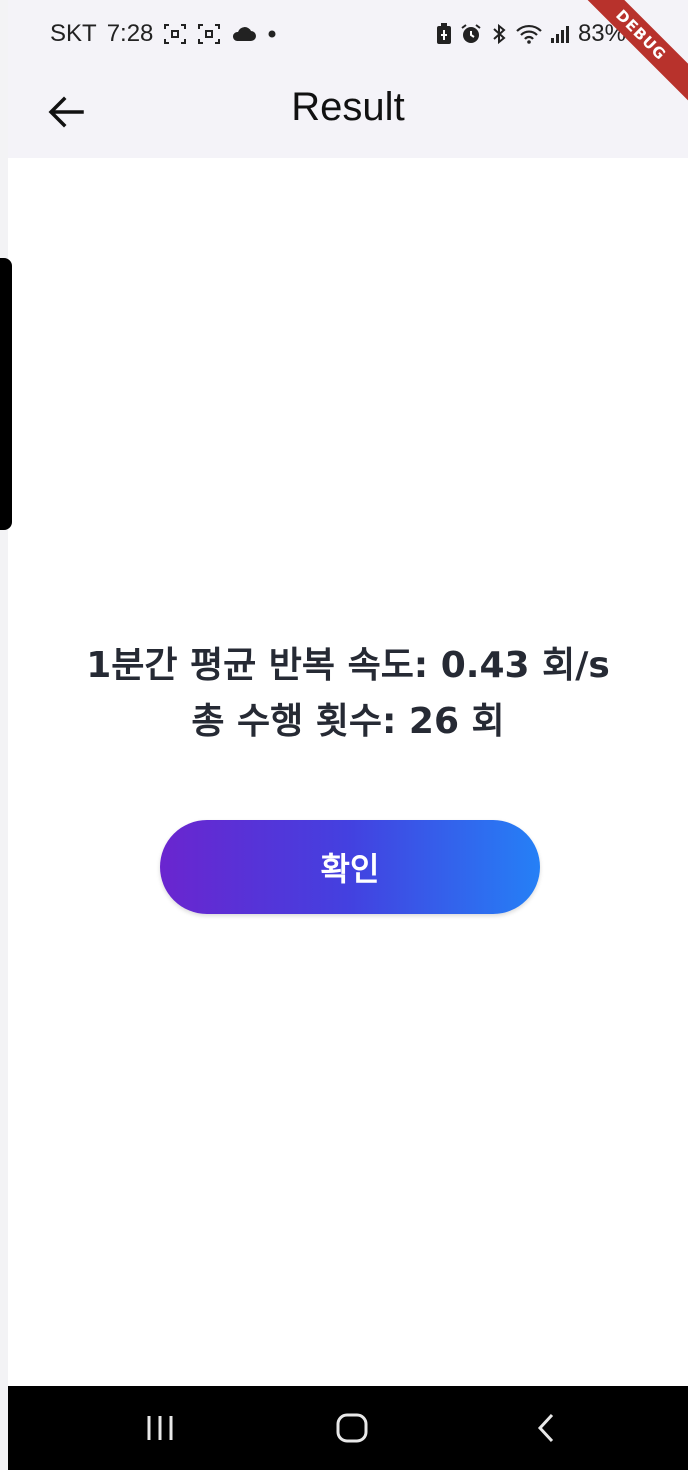 The width and height of the screenshot is (688, 1470). What do you see at coordinates (348, 694) in the screenshot?
I see `result-summary: 1분간 평균 반복 속도: 0.43 회/s 총 수행 횟수: 26 회` at bounding box center [348, 694].